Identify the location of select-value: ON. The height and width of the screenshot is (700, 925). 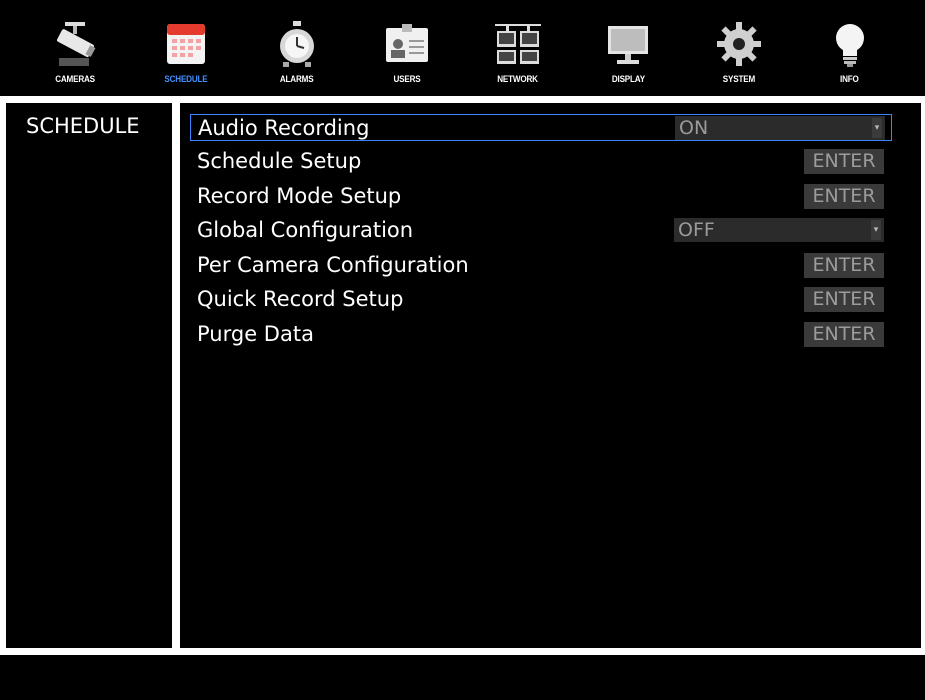
(694, 128).